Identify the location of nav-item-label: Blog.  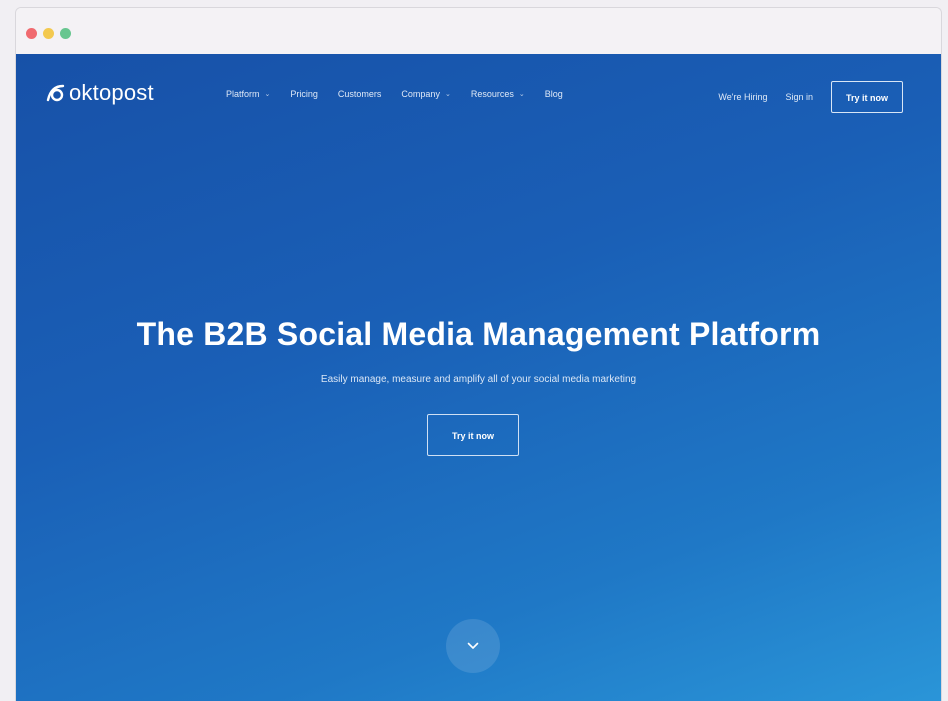
(553, 94).